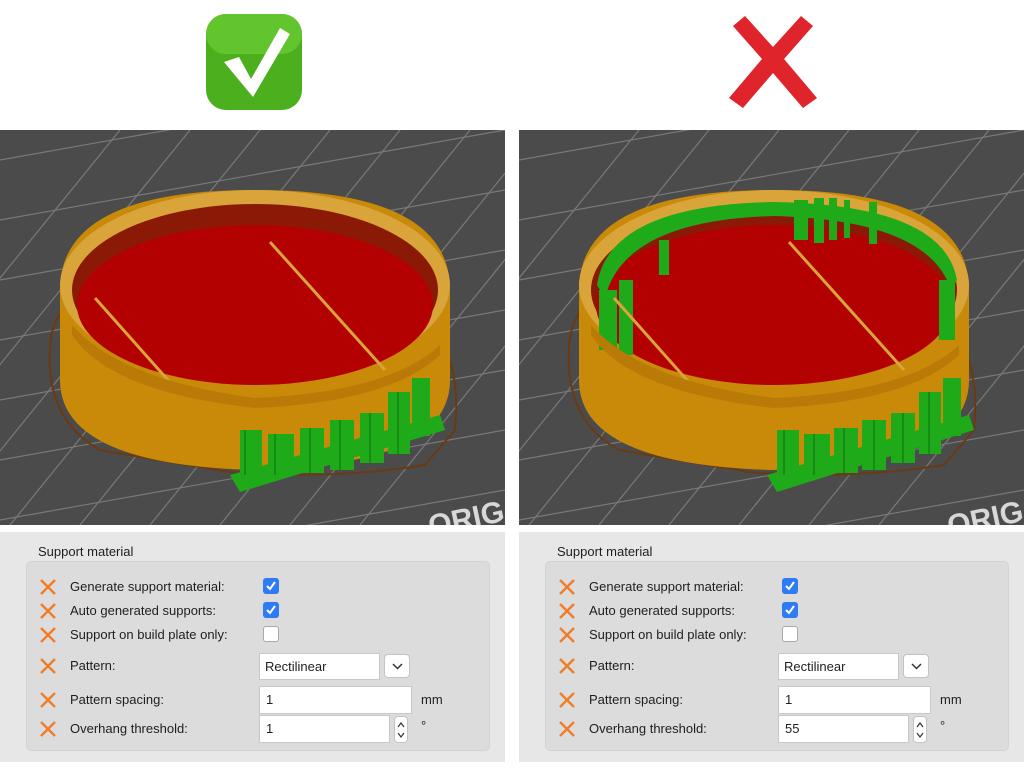 Image resolution: width=1024 pixels, height=768 pixels. Describe the element at coordinates (773, 62) in the screenshot. I see `cross-mark-icon` at that location.